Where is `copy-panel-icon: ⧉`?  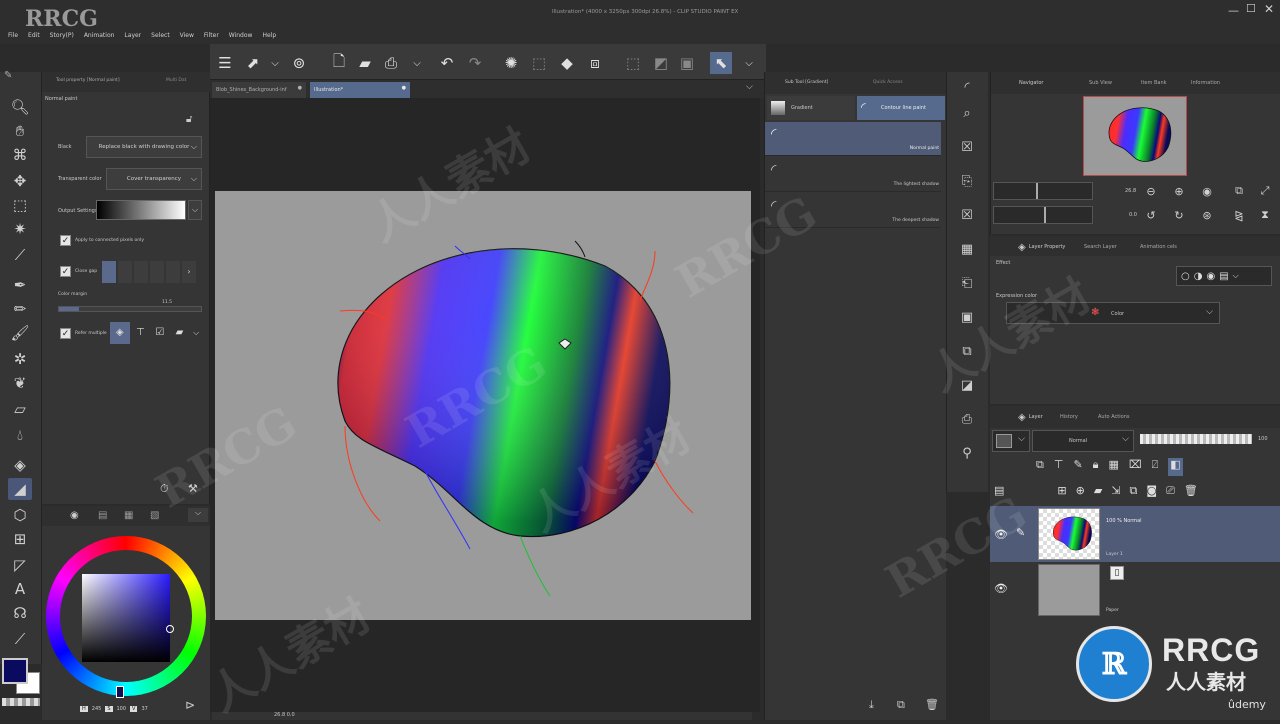
copy-panel-icon: ⧉ is located at coordinates (967, 351).